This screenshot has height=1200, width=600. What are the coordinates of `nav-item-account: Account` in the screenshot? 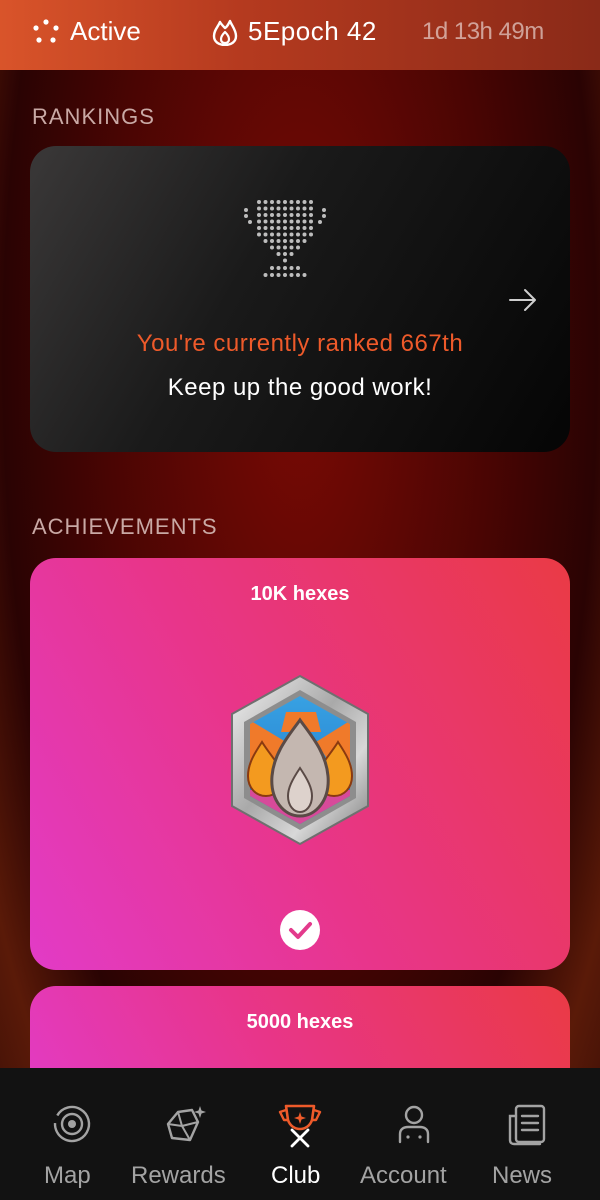 It's located at (415, 1134).